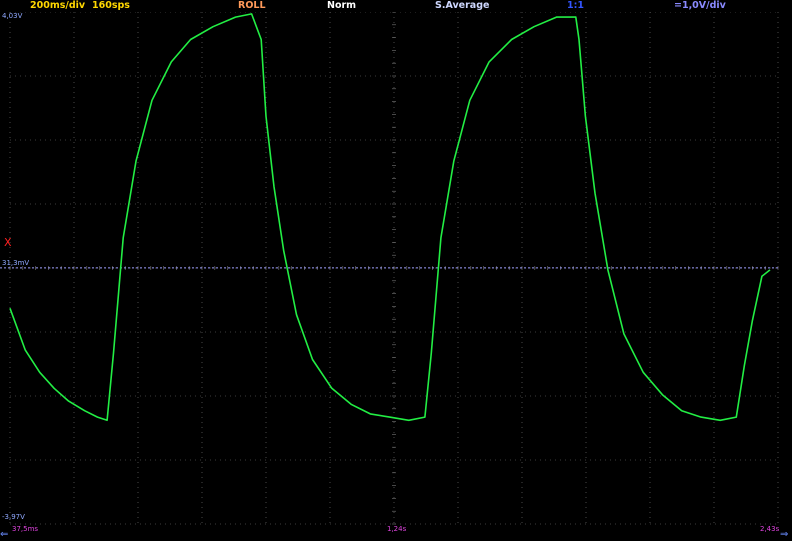  What do you see at coordinates (341, 6) in the screenshot?
I see `trigger-mode-readout: Norm` at bounding box center [341, 6].